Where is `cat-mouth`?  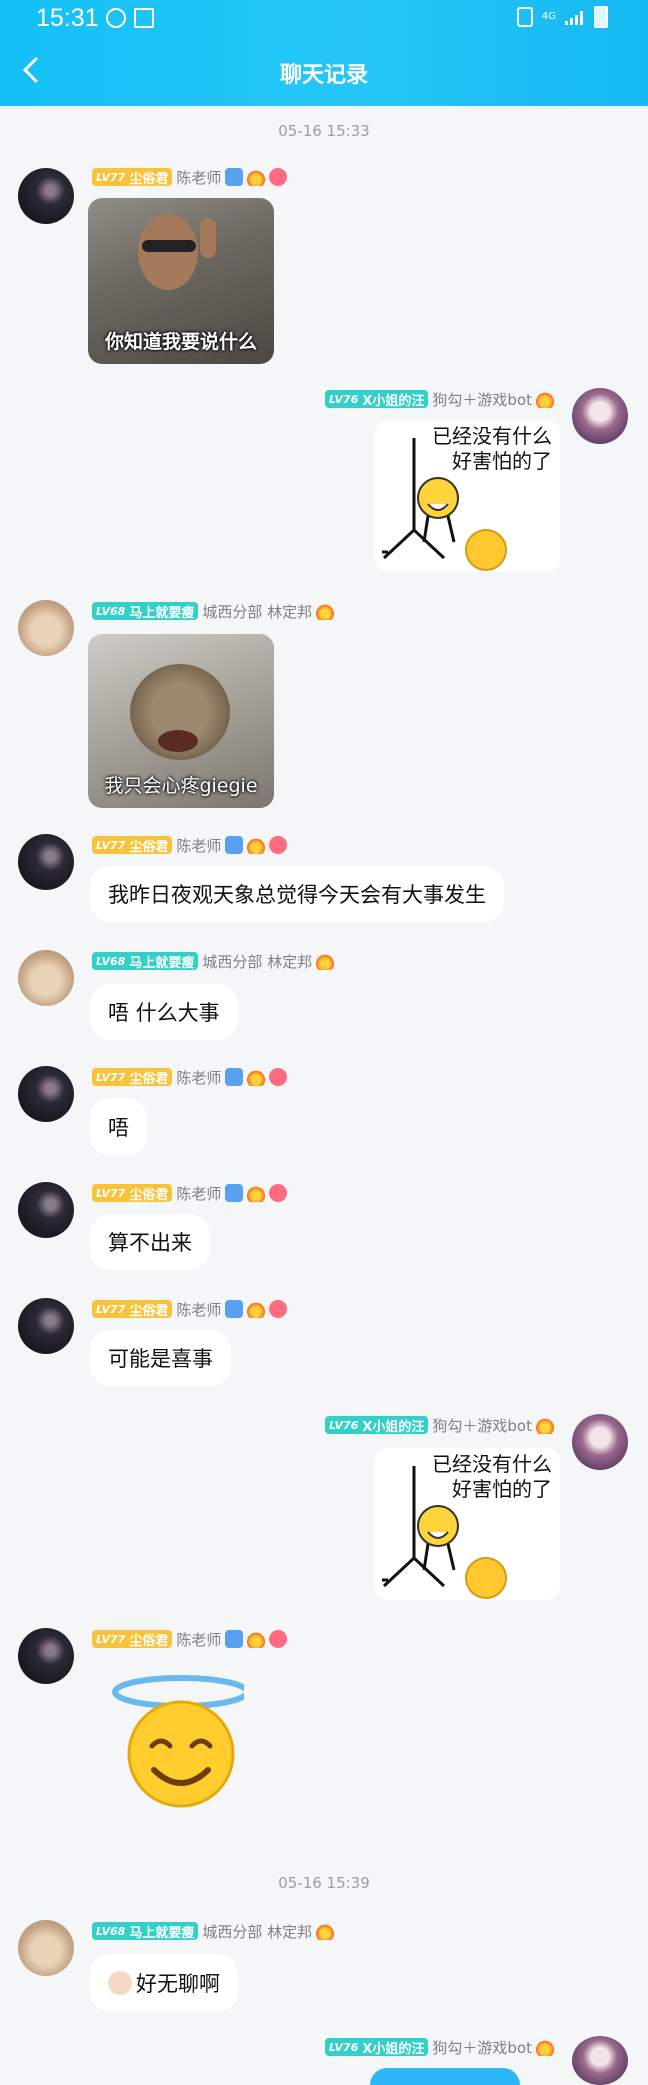 cat-mouth is located at coordinates (178, 741).